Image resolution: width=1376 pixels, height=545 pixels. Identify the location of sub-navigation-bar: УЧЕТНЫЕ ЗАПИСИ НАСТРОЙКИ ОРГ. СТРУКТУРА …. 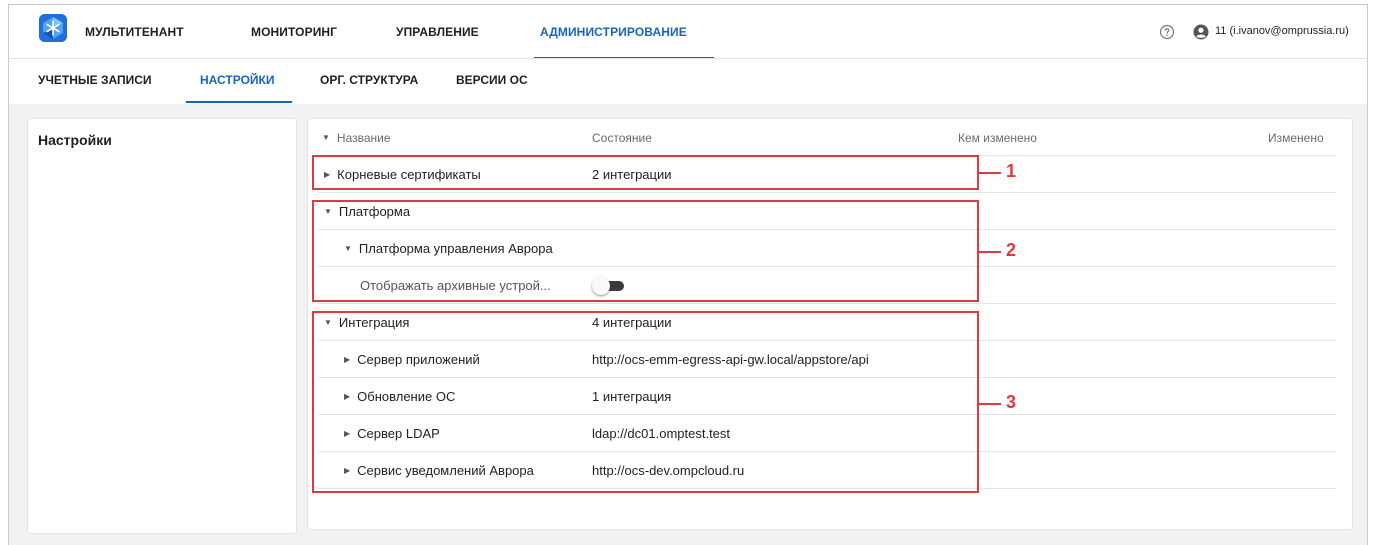
(688, 81).